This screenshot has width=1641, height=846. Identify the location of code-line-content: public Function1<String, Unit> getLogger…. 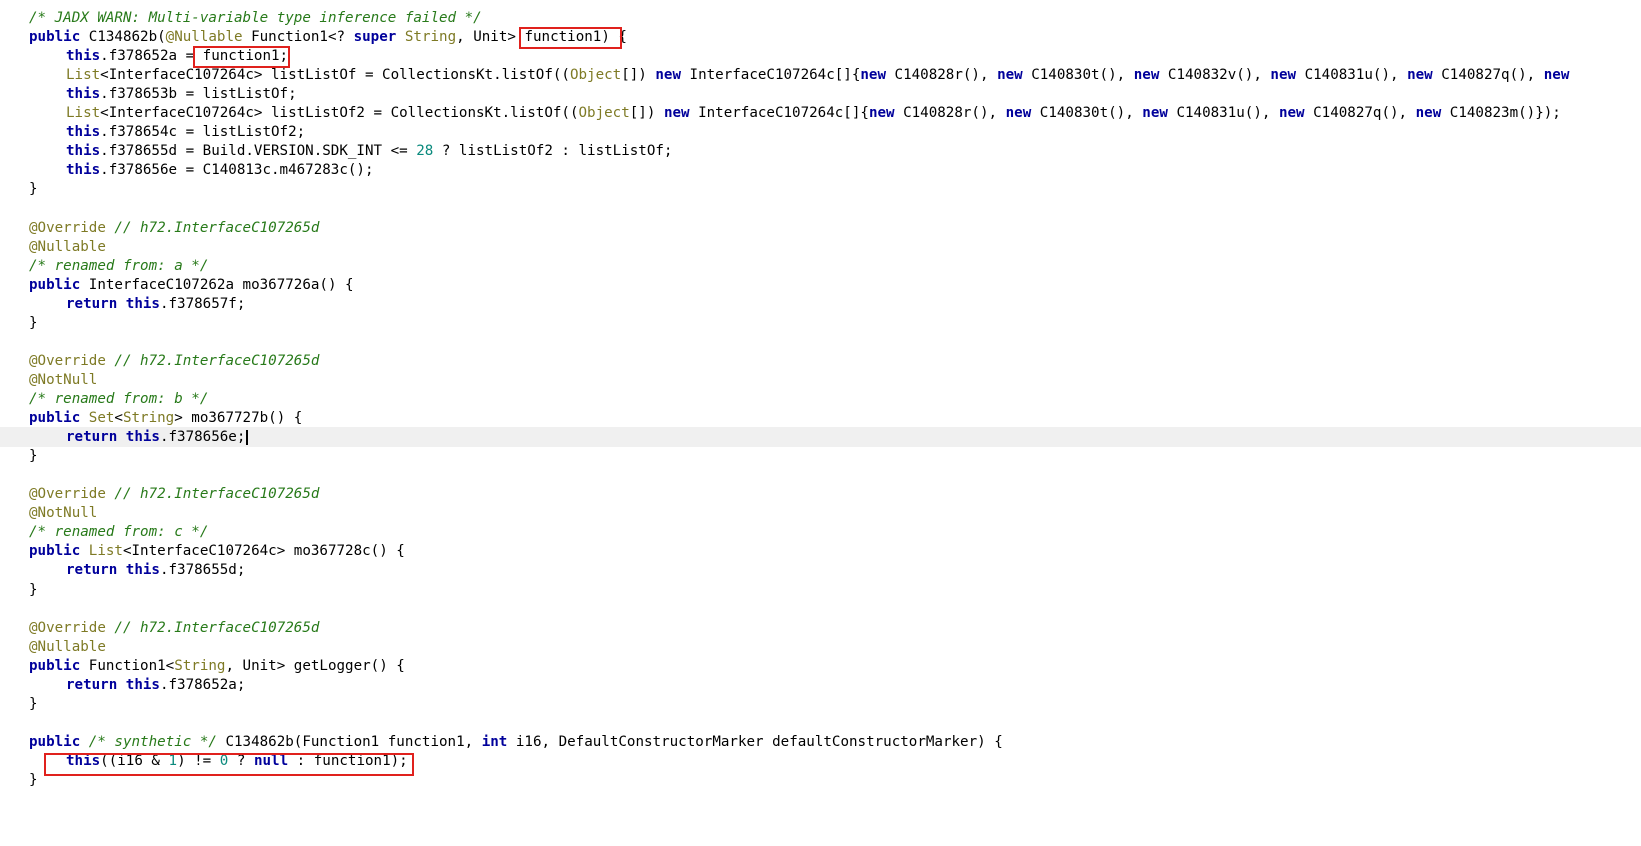
(217, 666).